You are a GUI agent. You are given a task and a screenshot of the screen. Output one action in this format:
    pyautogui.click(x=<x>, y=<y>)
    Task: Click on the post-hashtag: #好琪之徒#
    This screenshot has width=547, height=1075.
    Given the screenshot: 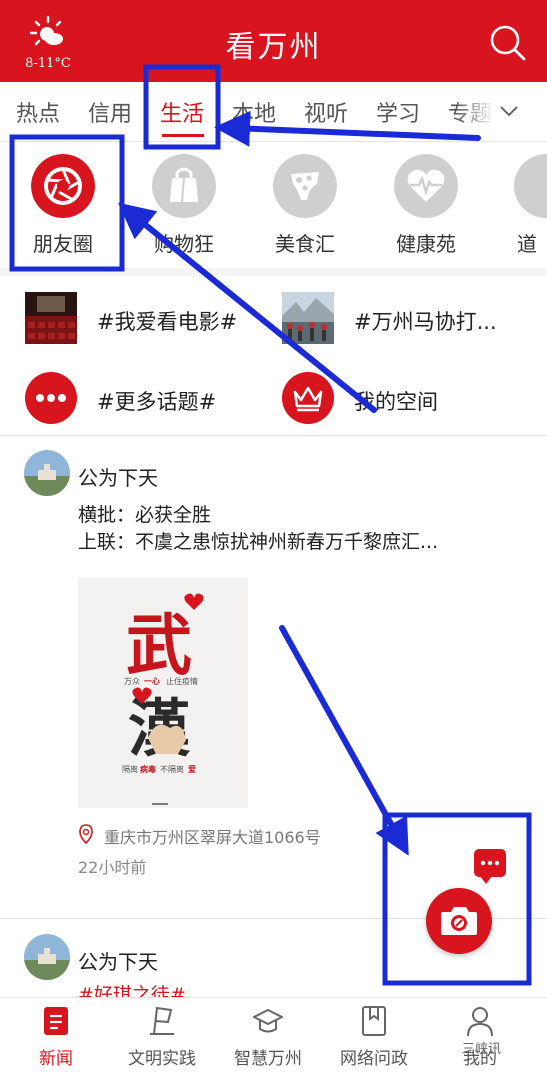 What is the action you would take?
    pyautogui.click(x=132, y=988)
    